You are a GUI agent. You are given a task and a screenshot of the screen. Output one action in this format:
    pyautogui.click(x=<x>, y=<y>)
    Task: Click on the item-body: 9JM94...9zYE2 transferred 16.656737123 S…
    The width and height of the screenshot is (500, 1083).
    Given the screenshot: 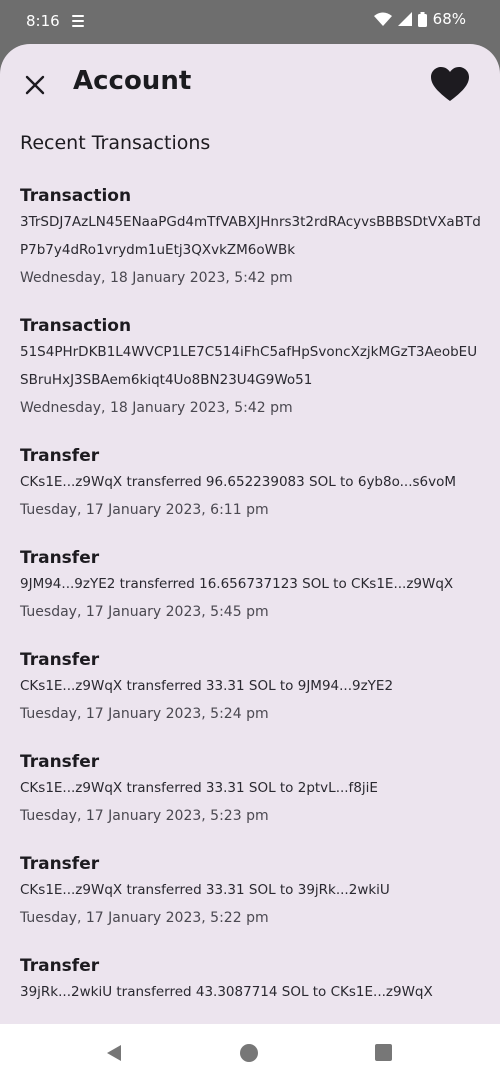 What is the action you would take?
    pyautogui.click(x=237, y=584)
    